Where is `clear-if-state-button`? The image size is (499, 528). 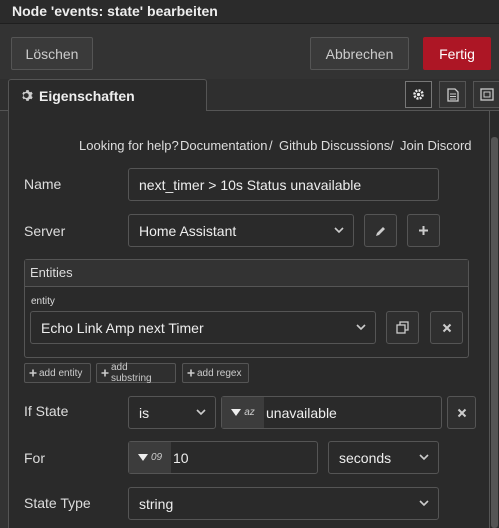
clear-if-state-button is located at coordinates (461, 412).